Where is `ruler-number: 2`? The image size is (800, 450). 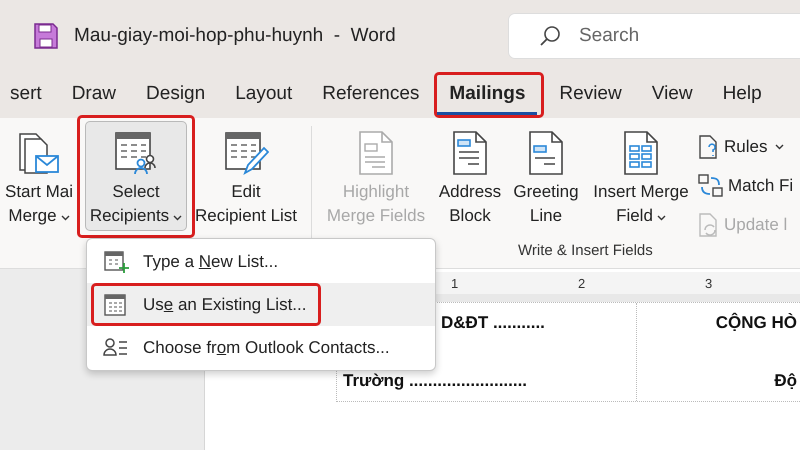
ruler-number: 2 is located at coordinates (582, 283).